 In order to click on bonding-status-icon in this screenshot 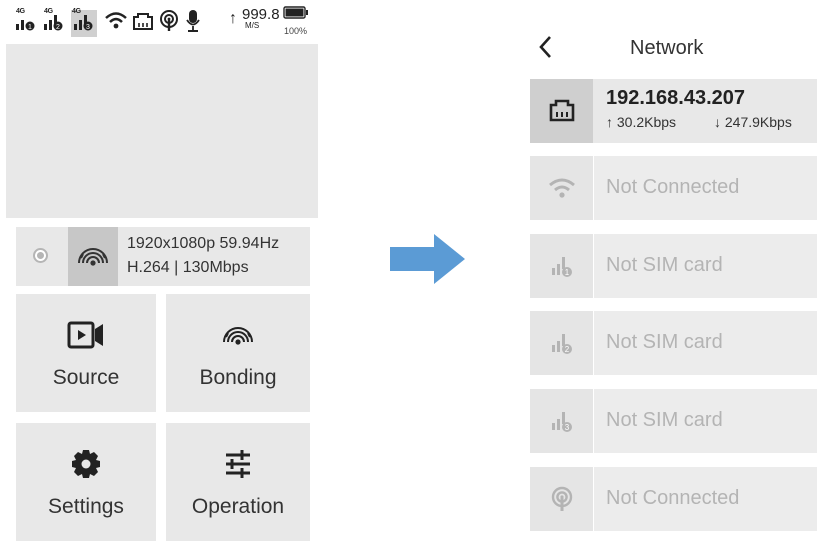, I will do `click(93, 256)`.